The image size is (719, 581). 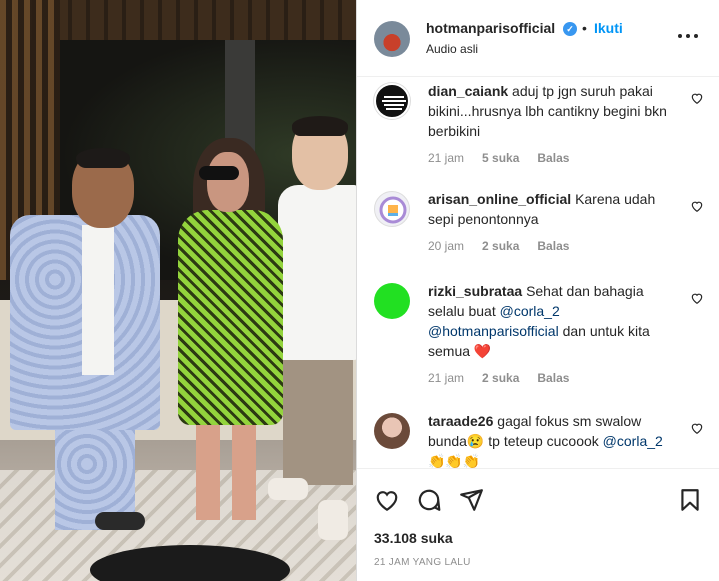 I want to click on person-1-hair, so click(x=103, y=158).